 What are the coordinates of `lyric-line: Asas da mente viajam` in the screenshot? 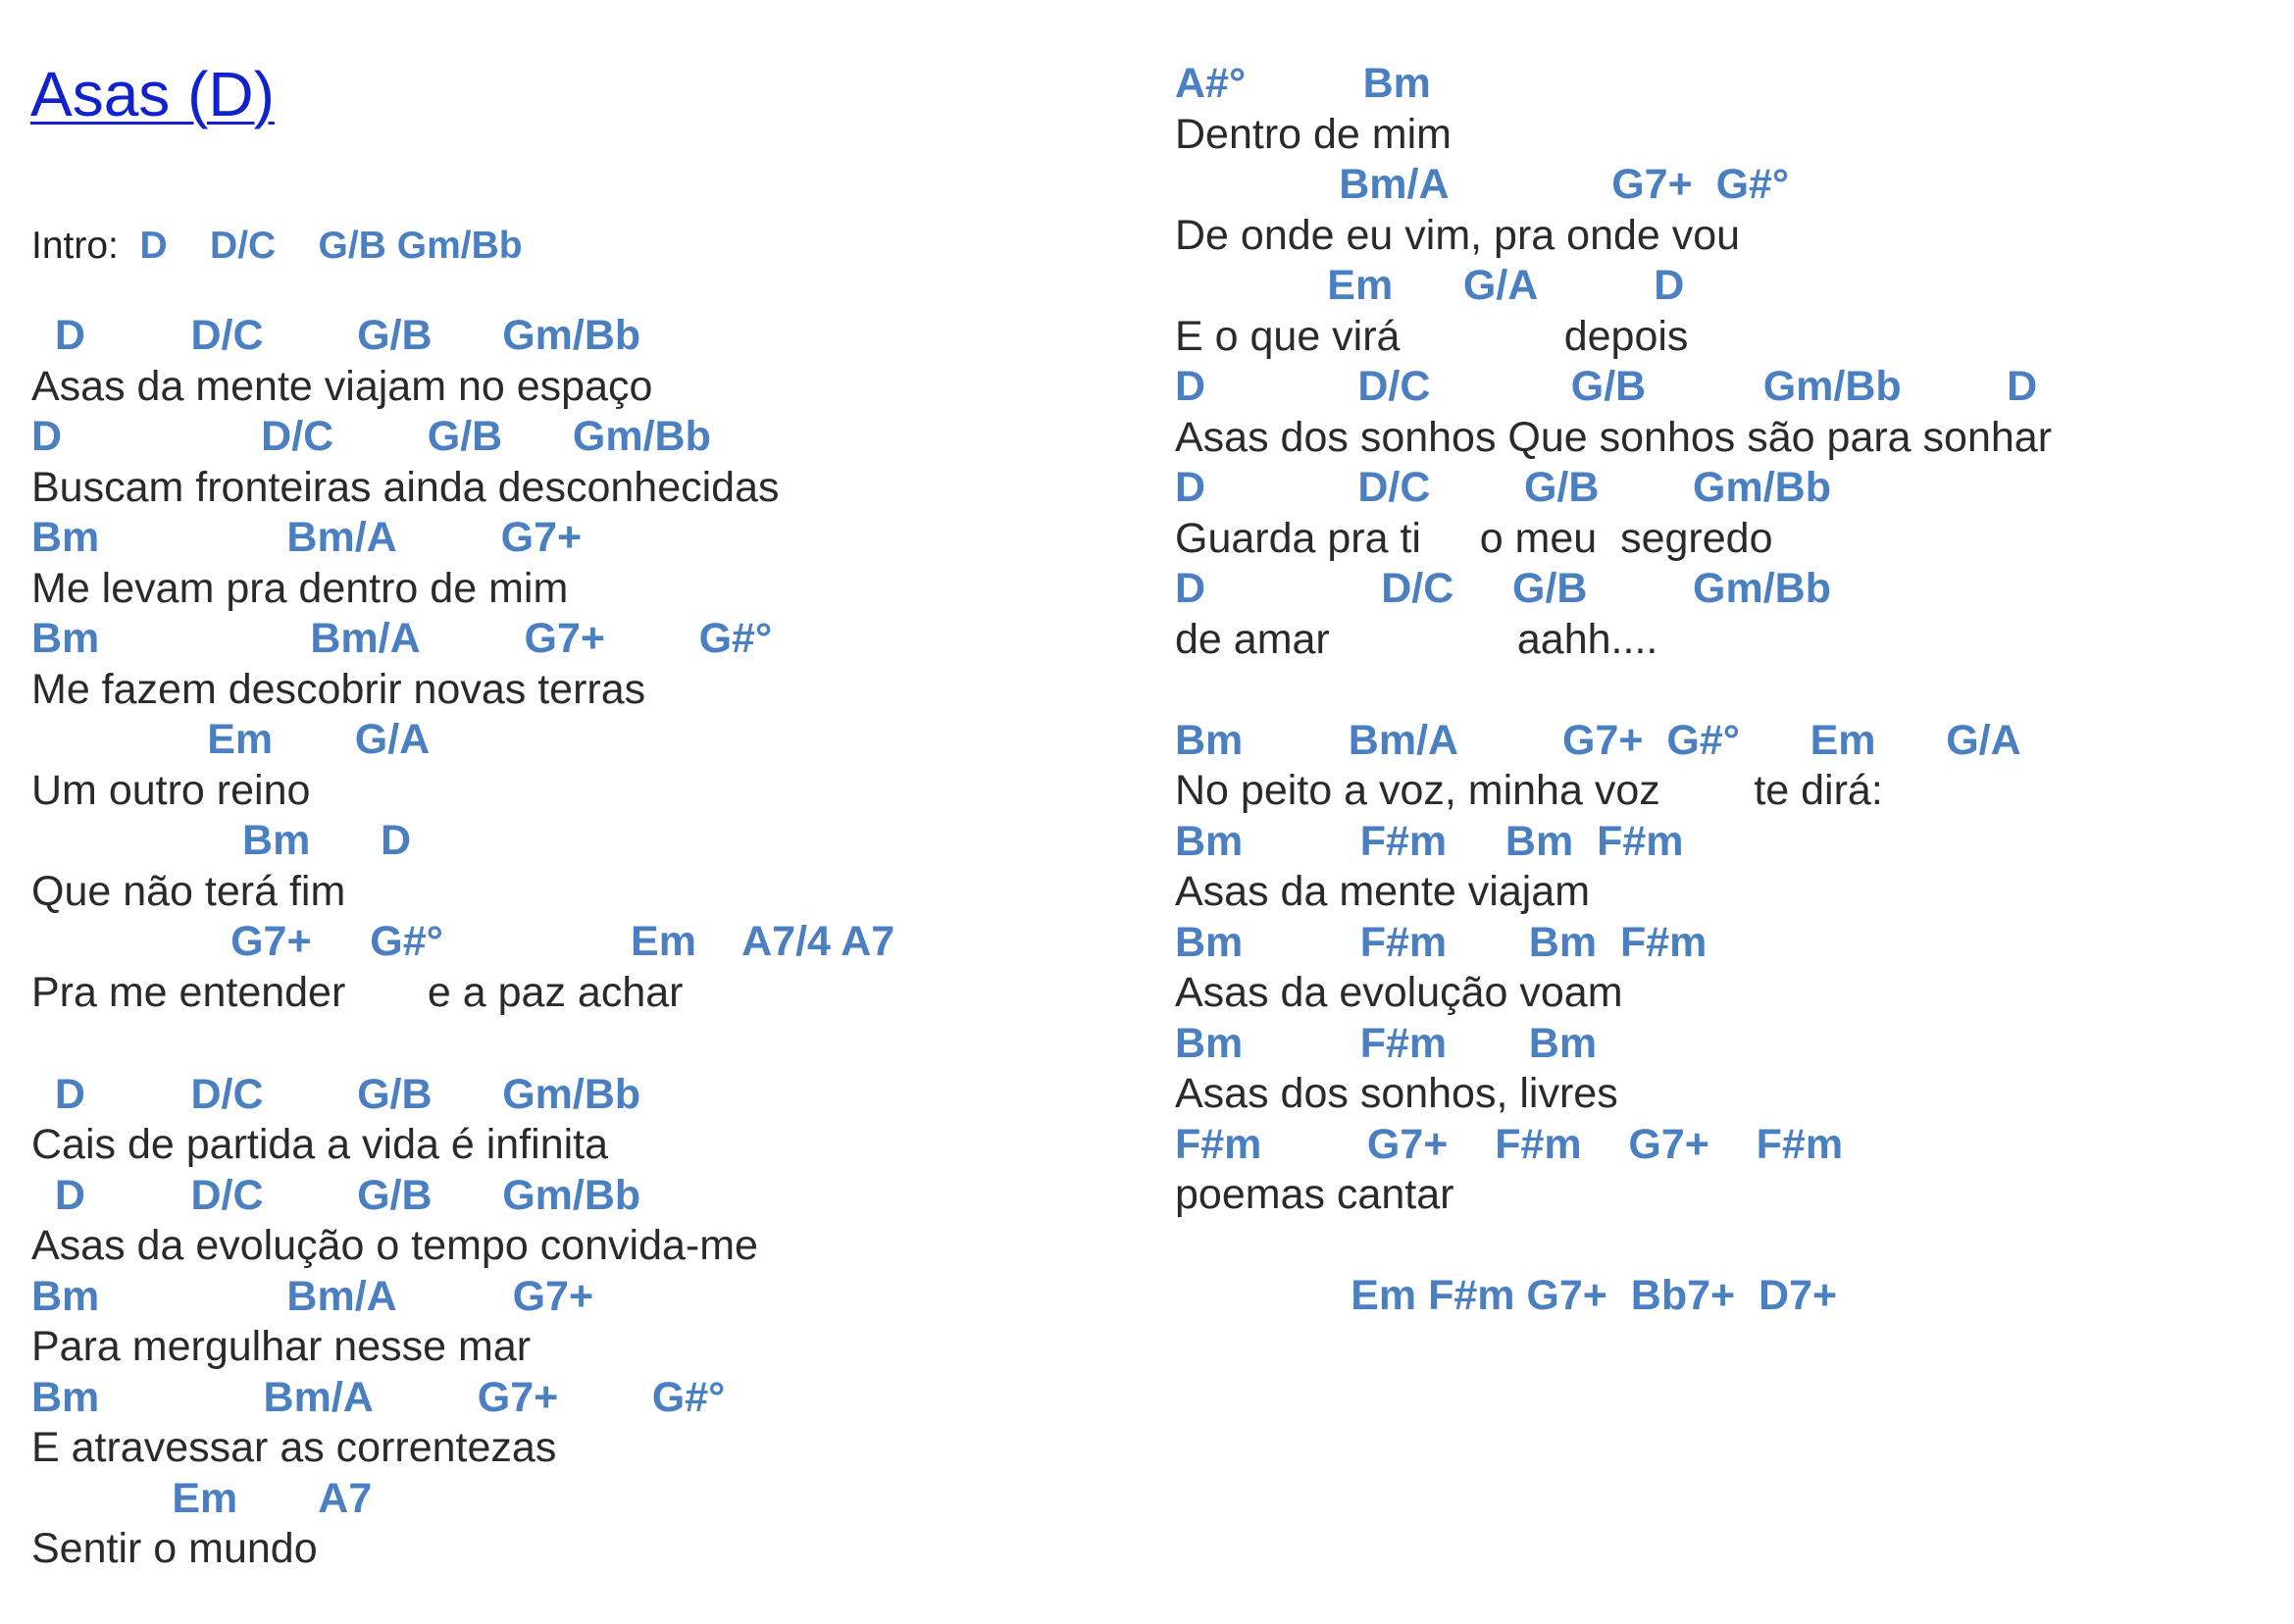 It's located at (1383, 891).